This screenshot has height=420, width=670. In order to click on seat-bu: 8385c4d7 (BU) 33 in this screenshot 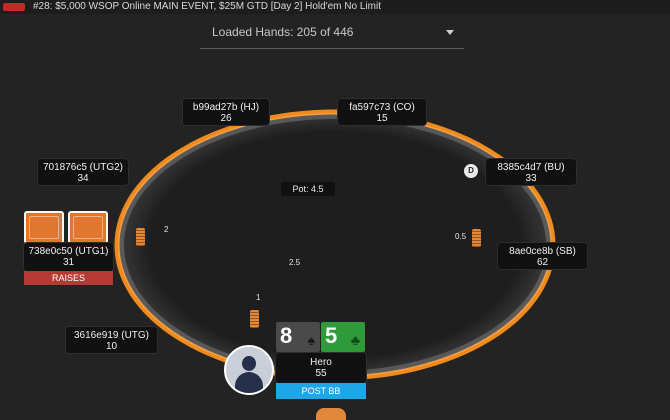, I will do `click(531, 172)`.